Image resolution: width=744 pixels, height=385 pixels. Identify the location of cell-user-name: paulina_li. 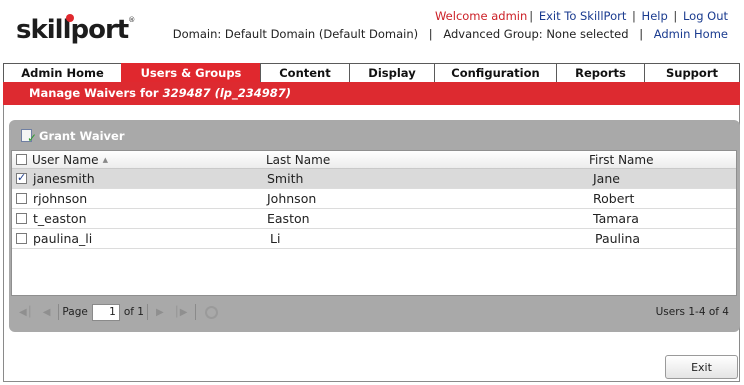
(63, 238).